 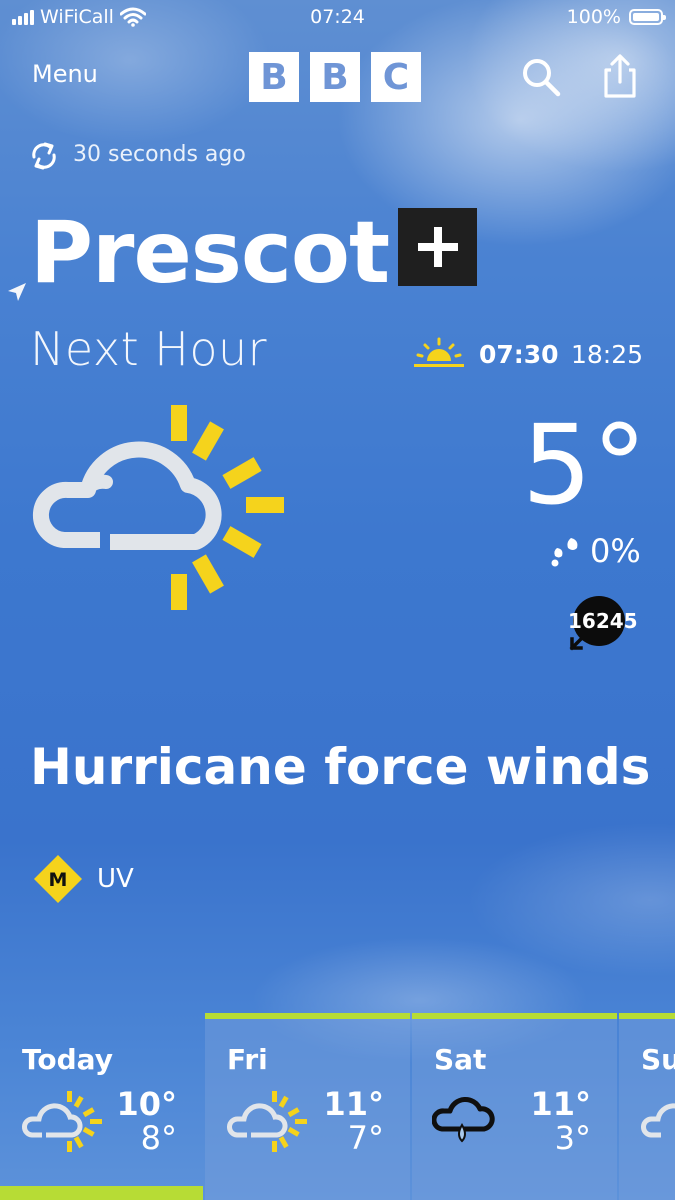 What do you see at coordinates (564, 552) in the screenshot?
I see `raindrops-icon` at bounding box center [564, 552].